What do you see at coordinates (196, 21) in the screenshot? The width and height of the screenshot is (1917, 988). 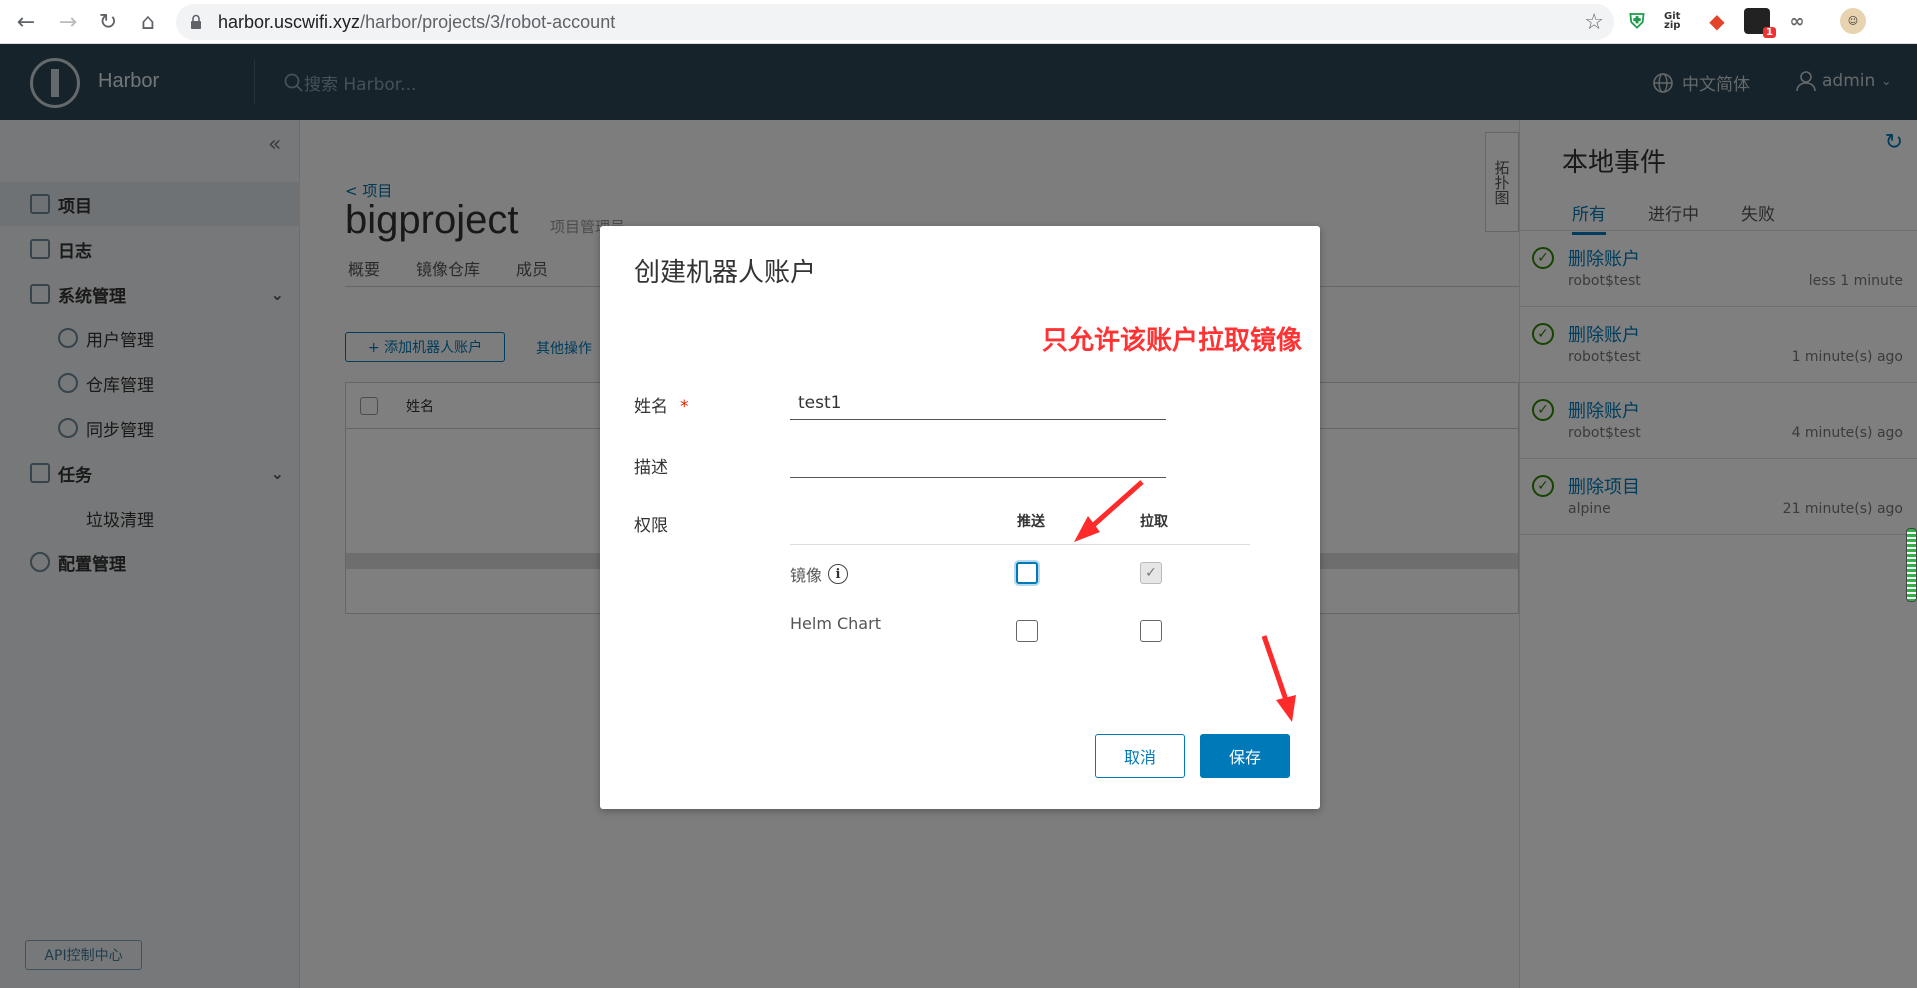 I see `lock-icon` at bounding box center [196, 21].